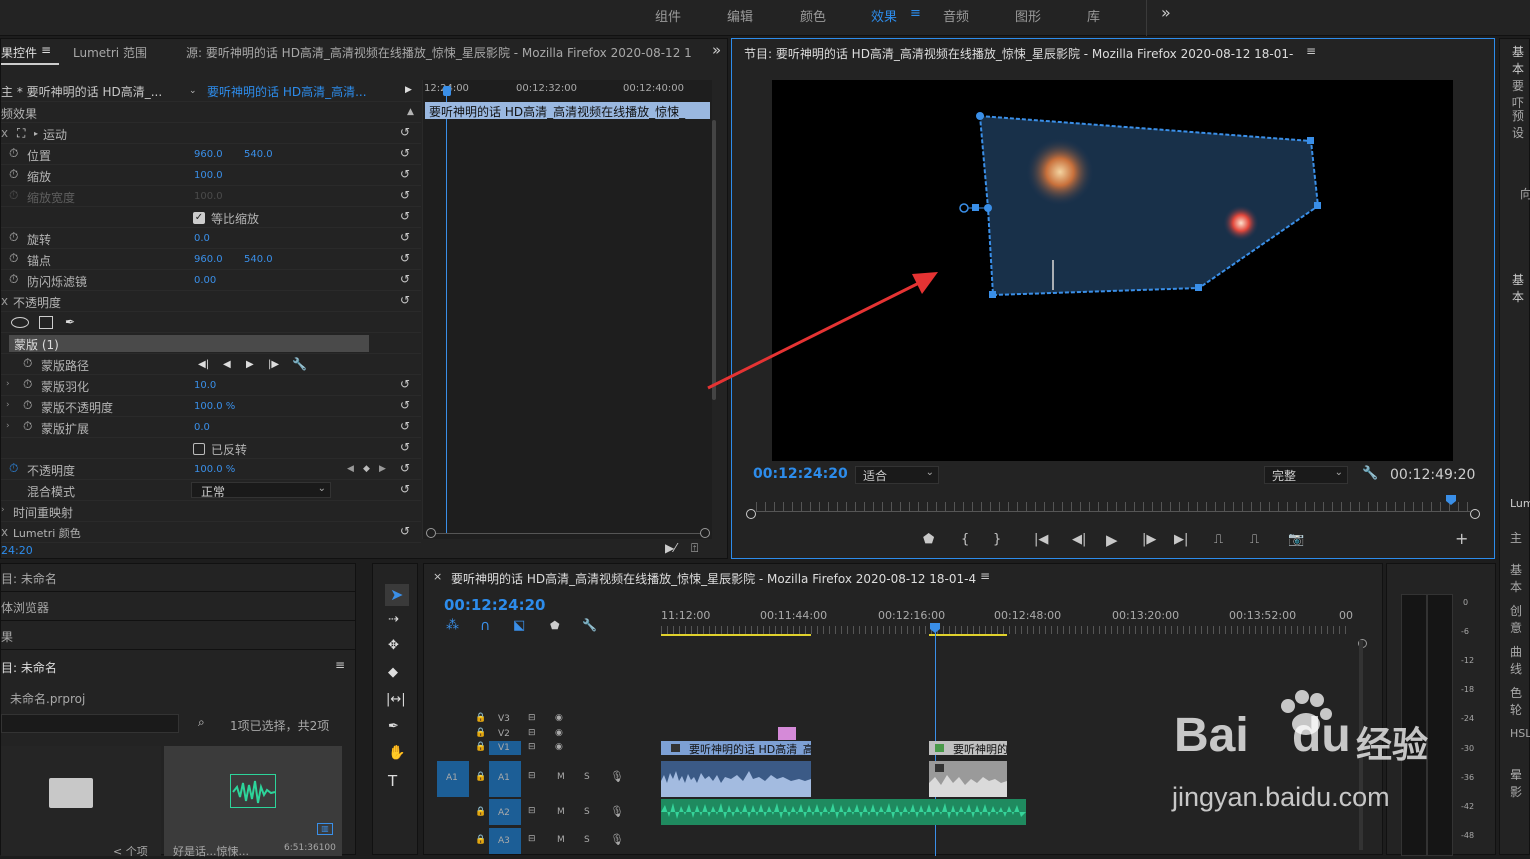 This screenshot has height=859, width=1530. Describe the element at coordinates (258, 259) in the screenshot. I see `anchor-y-value: 540.0` at that location.